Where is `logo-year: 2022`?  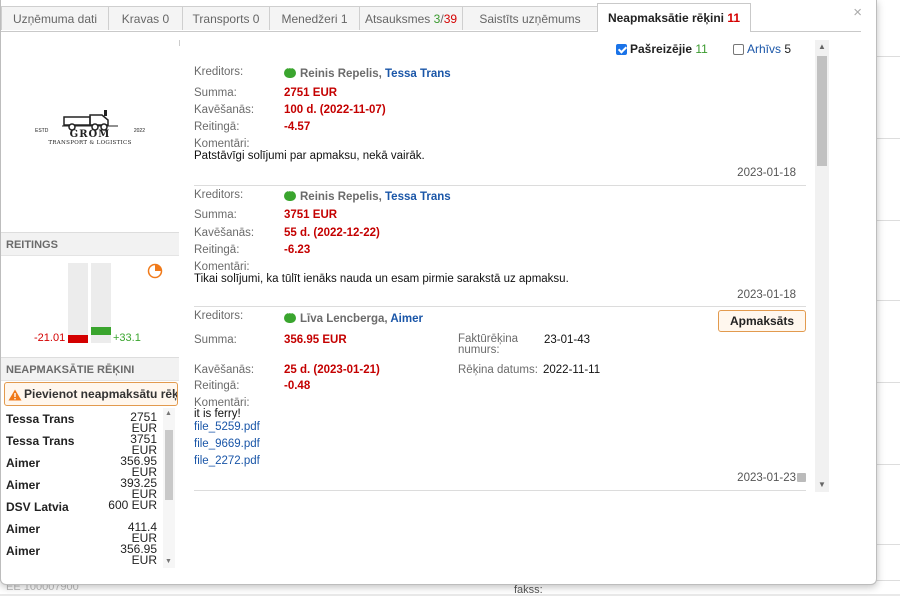
logo-year: 2022 is located at coordinates (139, 131).